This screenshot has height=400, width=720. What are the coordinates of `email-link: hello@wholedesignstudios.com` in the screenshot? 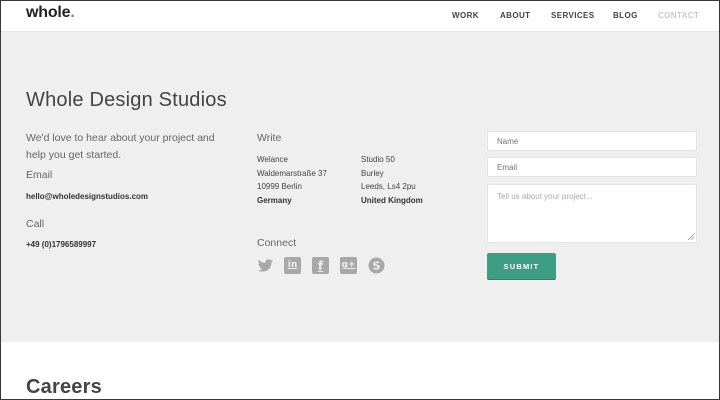 It's located at (87, 196).